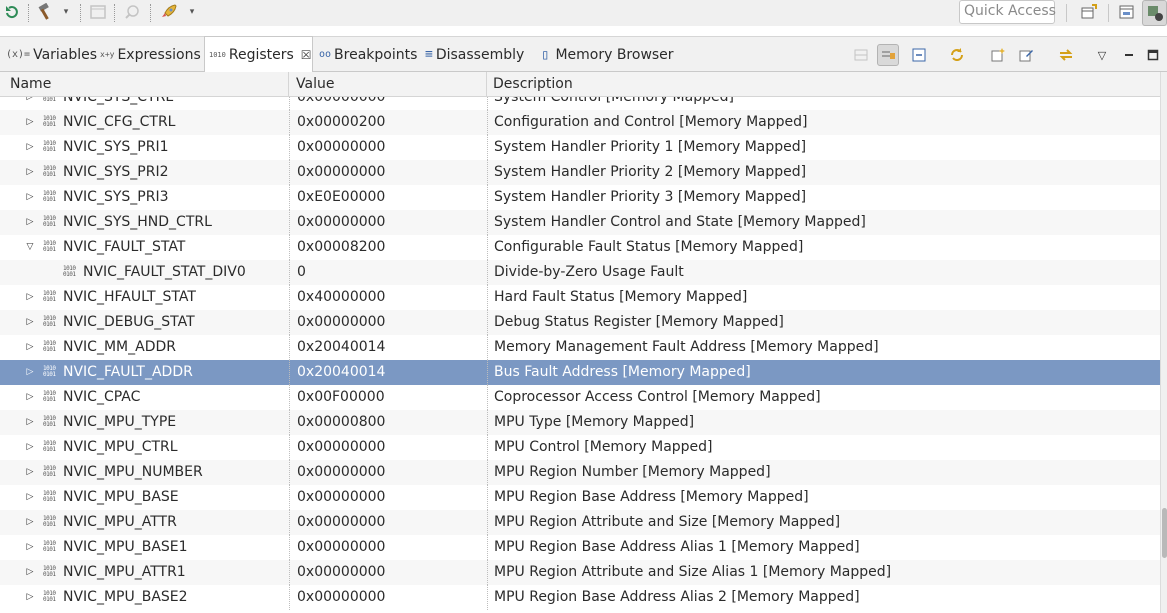  Describe the element at coordinates (1153, 55) in the screenshot. I see `maximize-icon` at that location.